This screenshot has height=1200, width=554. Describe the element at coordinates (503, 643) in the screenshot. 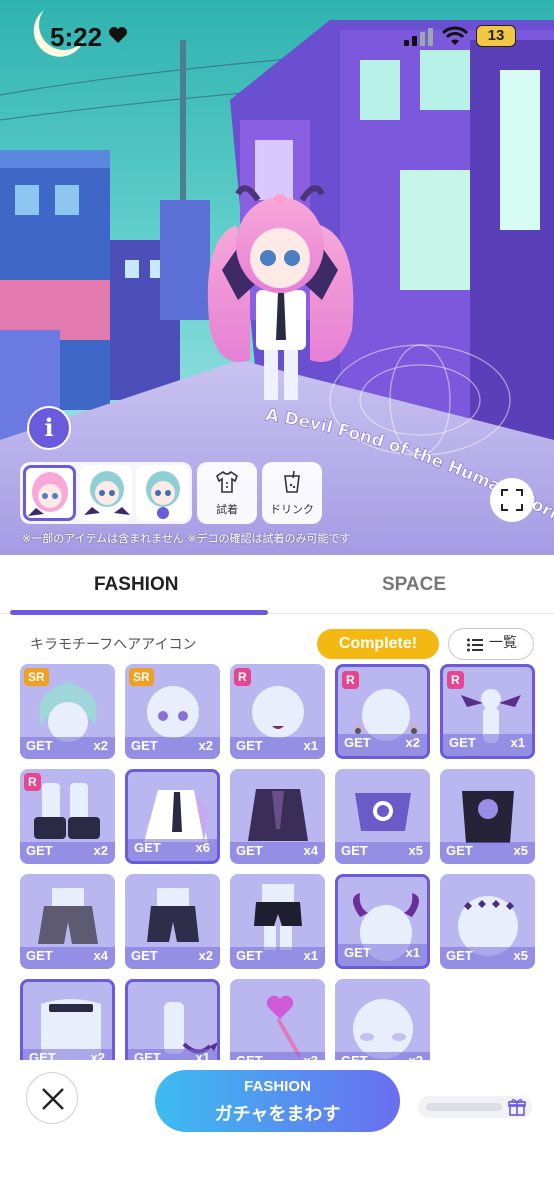

I see `list-view-label: 一覧` at that location.